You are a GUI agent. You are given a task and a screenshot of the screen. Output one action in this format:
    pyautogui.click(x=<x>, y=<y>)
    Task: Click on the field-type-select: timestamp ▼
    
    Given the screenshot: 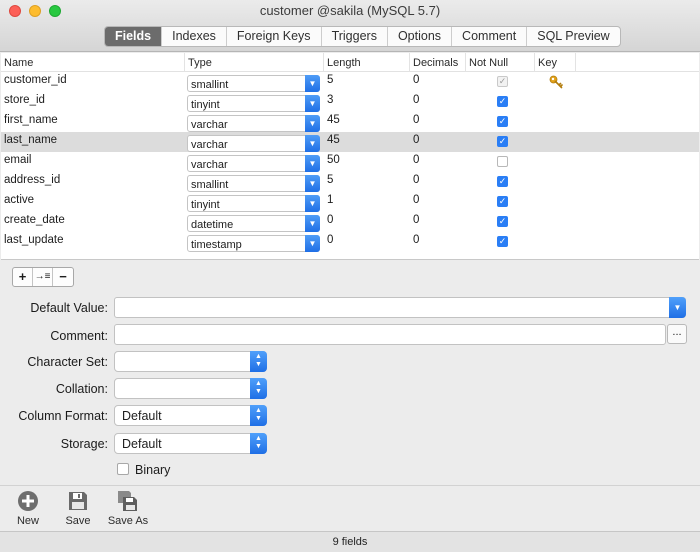 What is the action you would take?
    pyautogui.click(x=253, y=243)
    